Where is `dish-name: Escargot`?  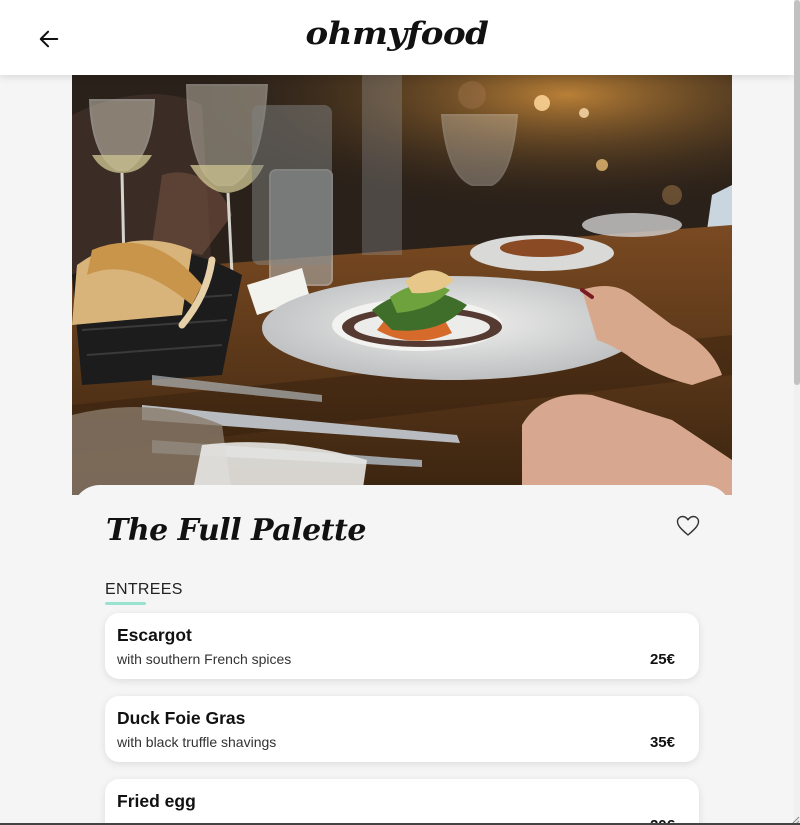 dish-name: Escargot is located at coordinates (154, 635).